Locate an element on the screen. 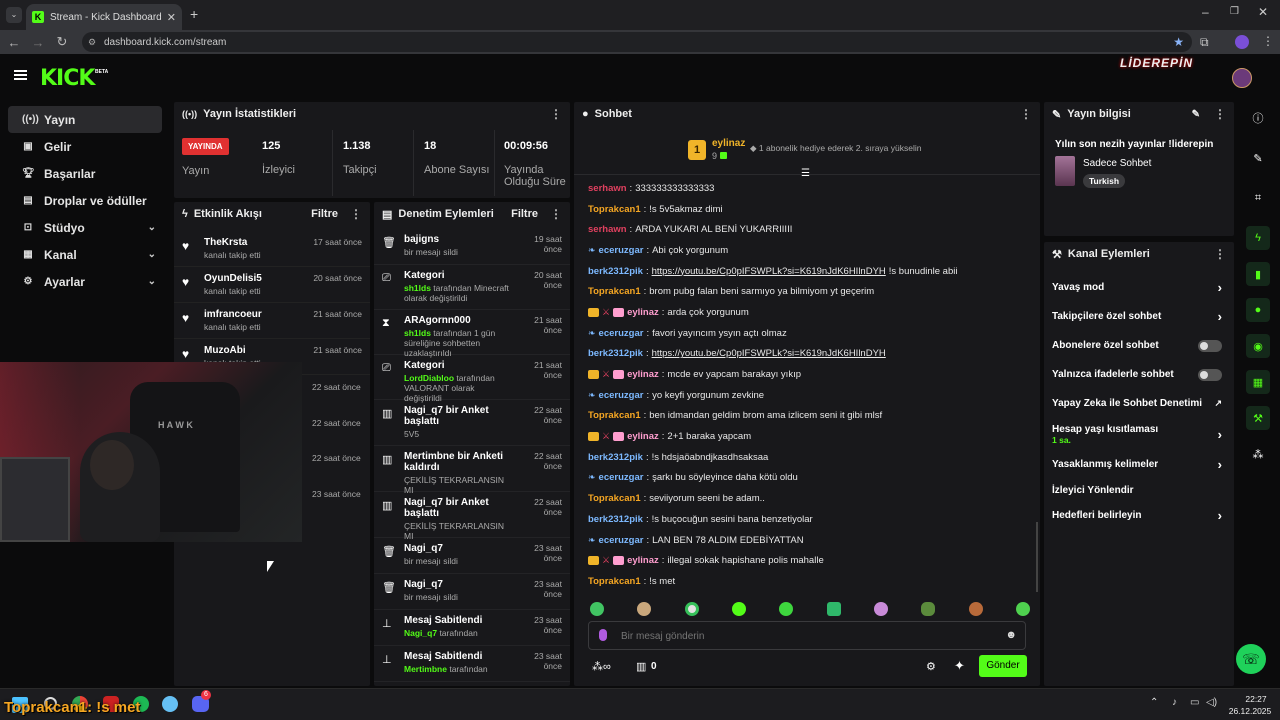 The width and height of the screenshot is (1280, 720). clock-time: 22:27 is located at coordinates (1256, 699).